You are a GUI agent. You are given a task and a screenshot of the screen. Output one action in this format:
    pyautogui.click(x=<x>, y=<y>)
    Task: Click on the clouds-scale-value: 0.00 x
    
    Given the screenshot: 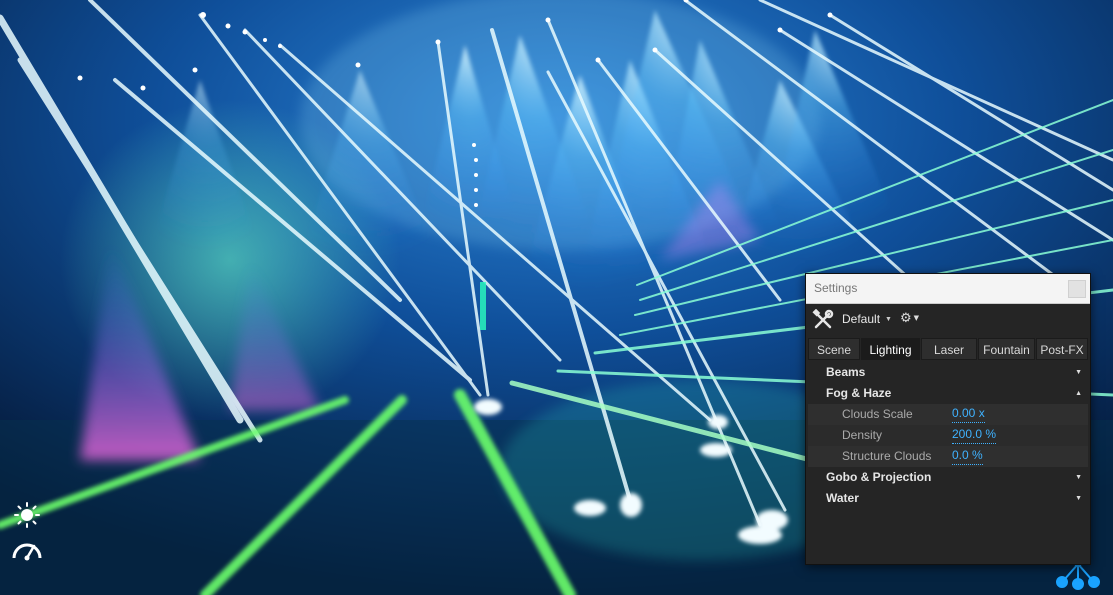 What is the action you would take?
    pyautogui.click(x=968, y=413)
    